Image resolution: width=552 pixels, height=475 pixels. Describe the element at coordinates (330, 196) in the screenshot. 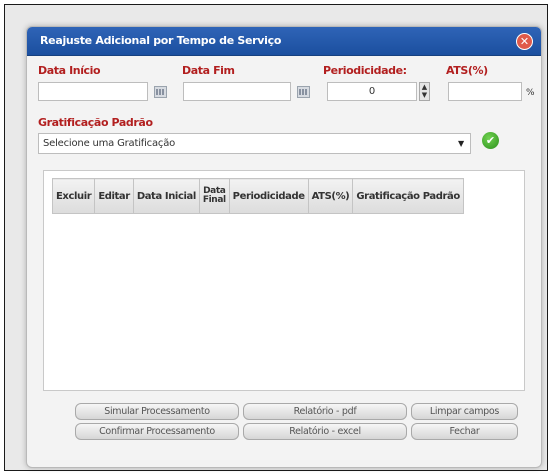

I see `column-header-ats: ATS(%)` at that location.